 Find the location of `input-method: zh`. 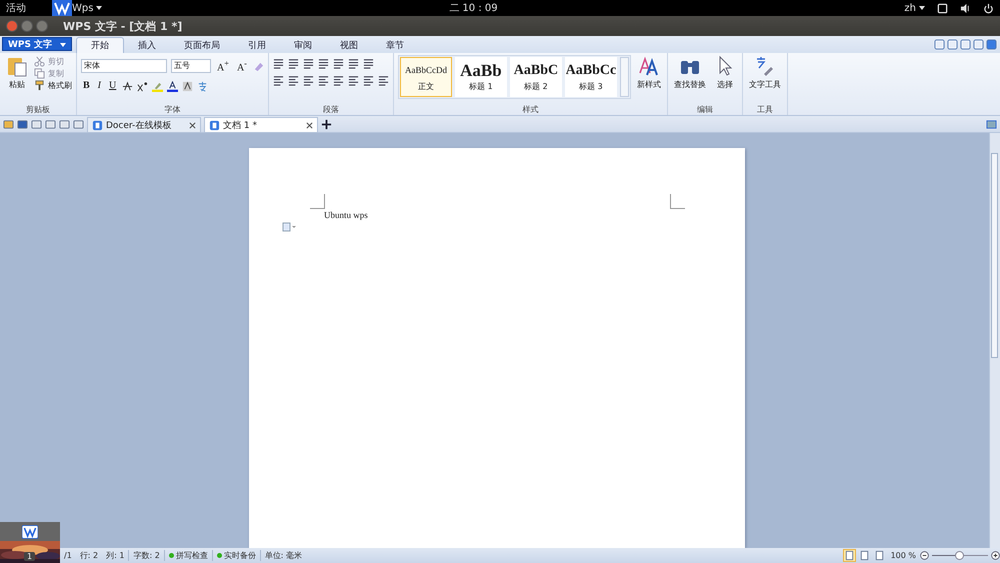

input-method: zh is located at coordinates (910, 8).